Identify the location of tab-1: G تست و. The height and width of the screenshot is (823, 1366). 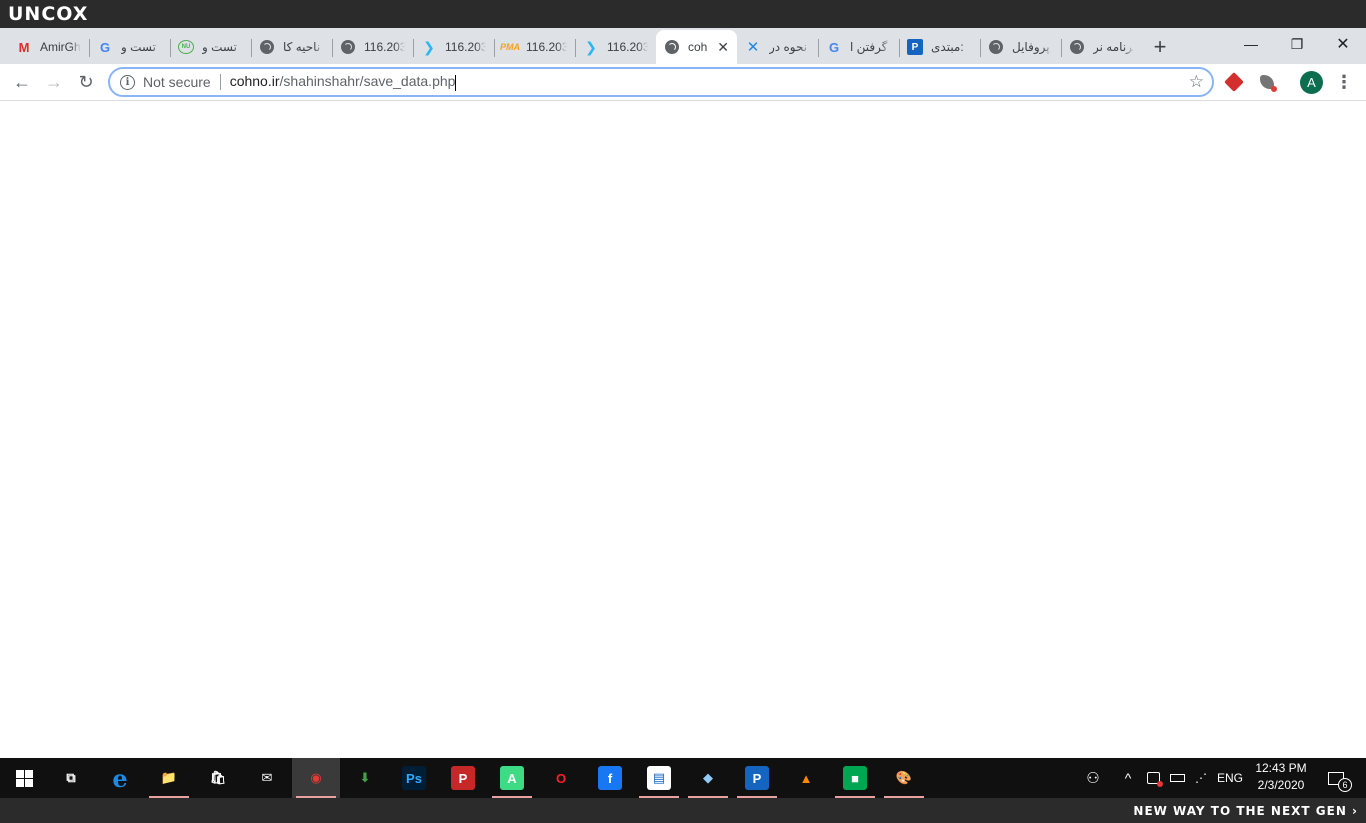
(129, 47).